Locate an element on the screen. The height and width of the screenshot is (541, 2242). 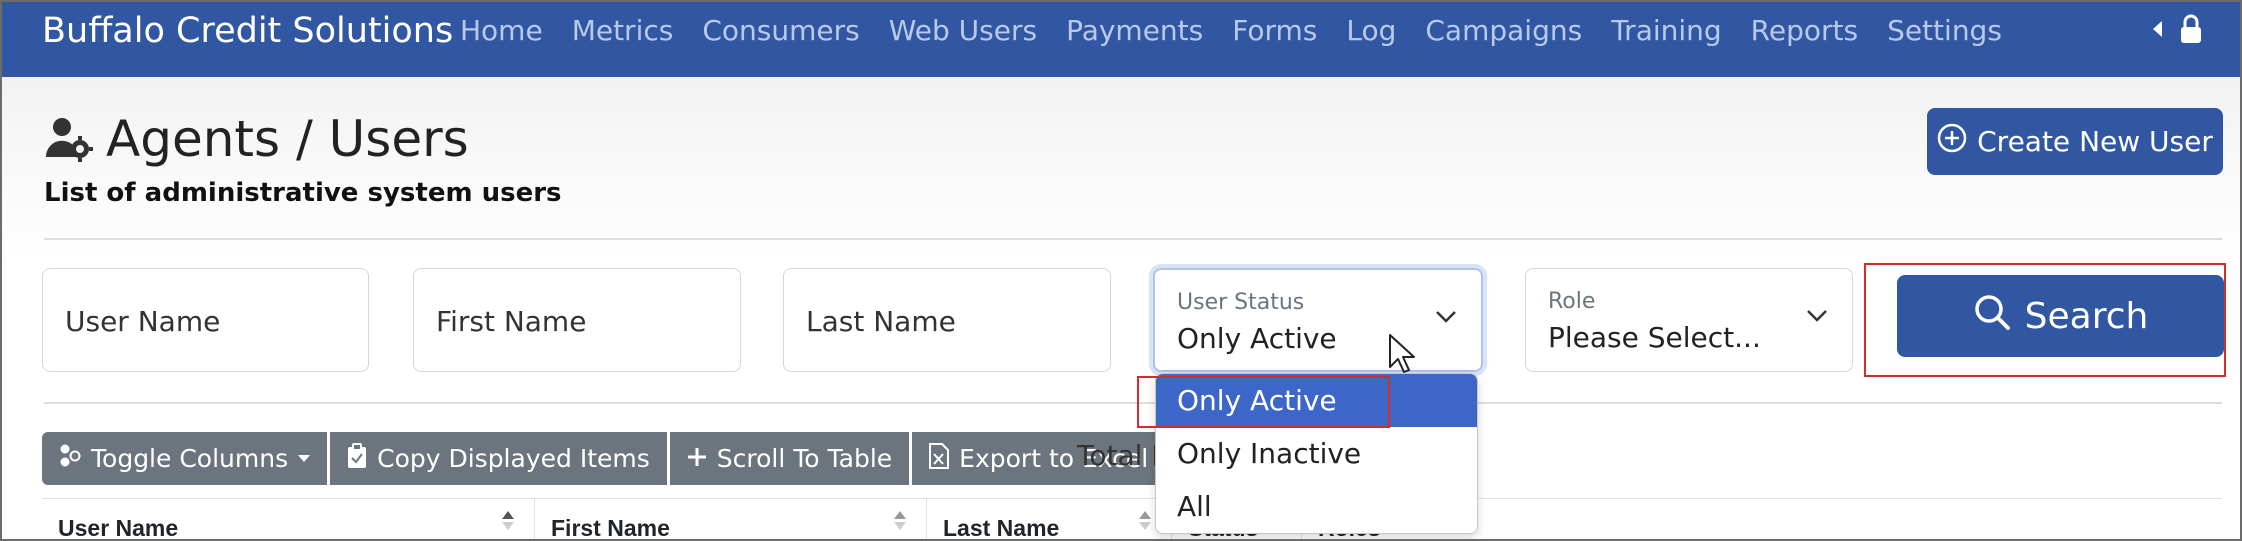
nav-item-consumers: Consumers is located at coordinates (780, 31).